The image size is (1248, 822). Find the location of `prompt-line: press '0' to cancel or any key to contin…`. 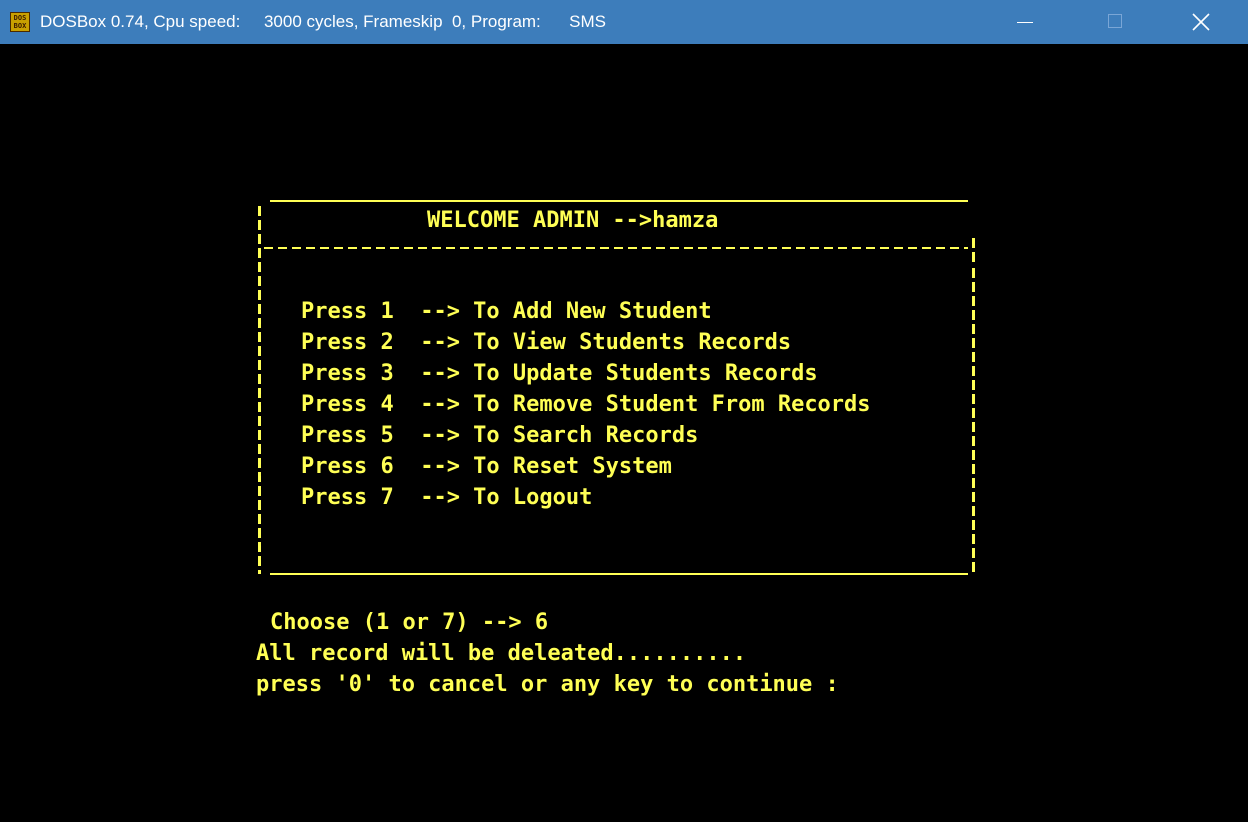

prompt-line: press '0' to cancel or any key to contin… is located at coordinates (547, 684).